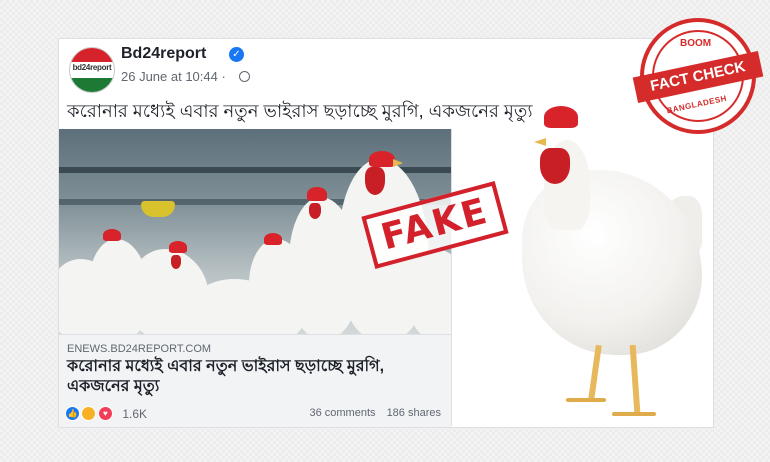 The image size is (770, 462). Describe the element at coordinates (139, 349) in the screenshot. I see `link-domain: ENEWS.BD24REPORT.COM` at that location.